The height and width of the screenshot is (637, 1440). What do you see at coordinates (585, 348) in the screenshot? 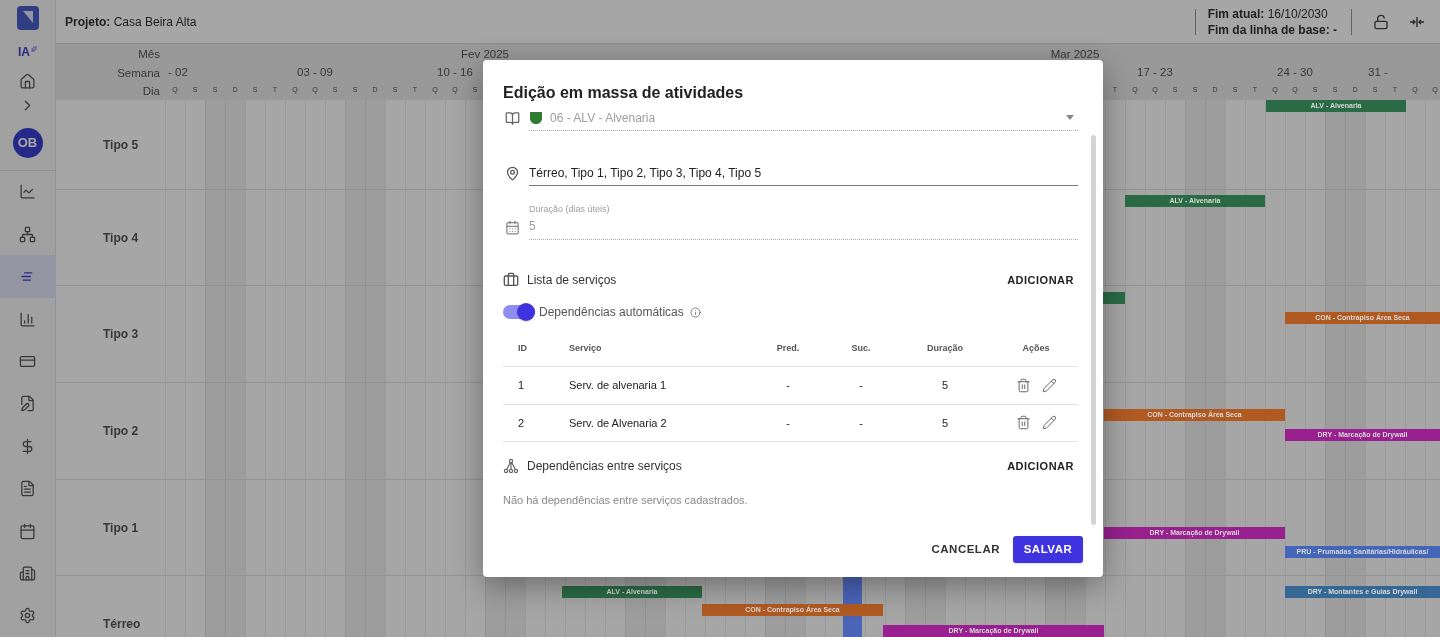
I see `column-header: Serviço` at bounding box center [585, 348].